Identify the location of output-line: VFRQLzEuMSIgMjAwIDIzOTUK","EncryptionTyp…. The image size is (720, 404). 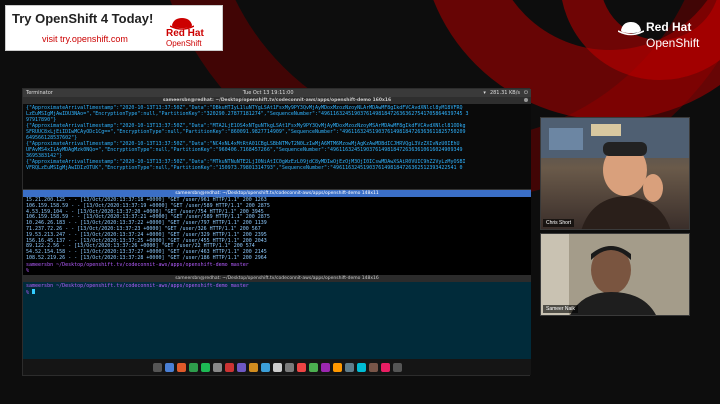
(244, 168).